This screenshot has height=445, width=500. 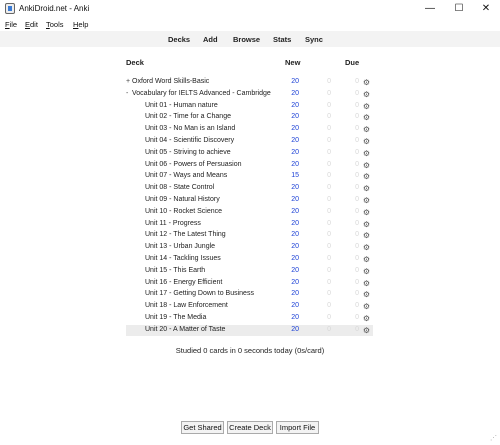 What do you see at coordinates (249, 129) in the screenshot?
I see `deck-row: Unit 03 - No Man is an Island 20 0 0 ⚙` at bounding box center [249, 129].